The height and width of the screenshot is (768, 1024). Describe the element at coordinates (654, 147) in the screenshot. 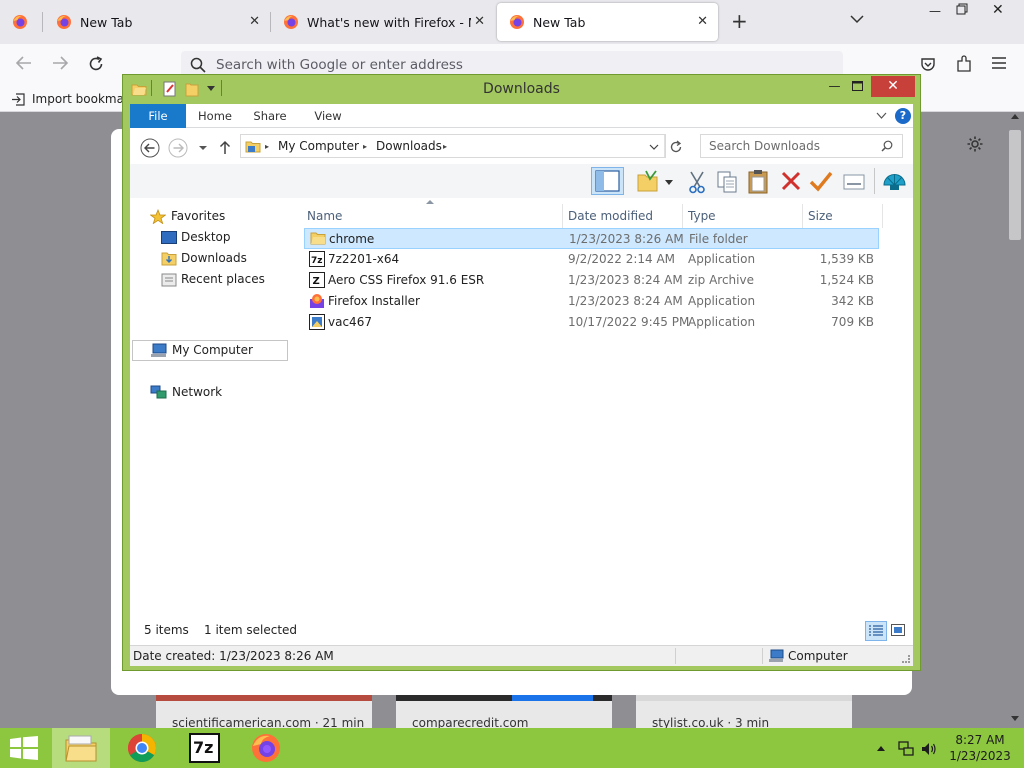

I see `address-history-chevron-icon` at that location.